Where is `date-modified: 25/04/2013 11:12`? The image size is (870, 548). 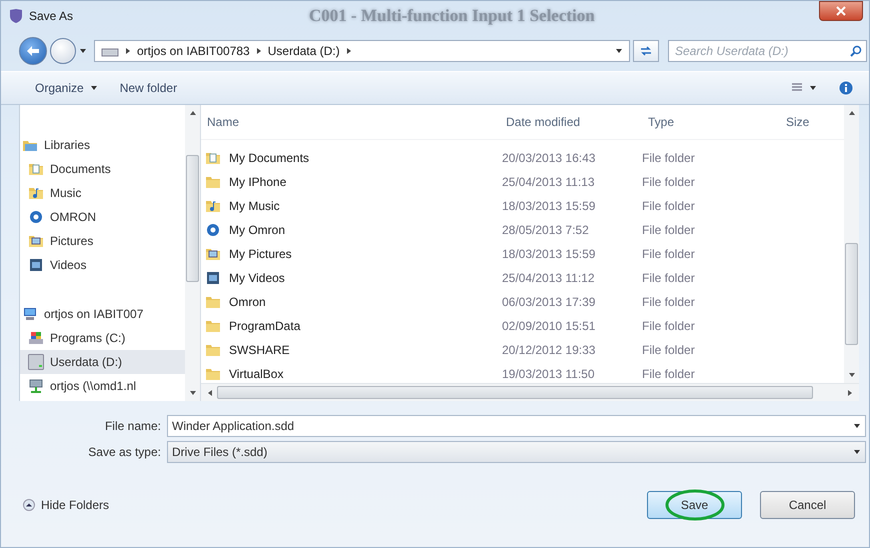 date-modified: 25/04/2013 11:12 is located at coordinates (549, 278).